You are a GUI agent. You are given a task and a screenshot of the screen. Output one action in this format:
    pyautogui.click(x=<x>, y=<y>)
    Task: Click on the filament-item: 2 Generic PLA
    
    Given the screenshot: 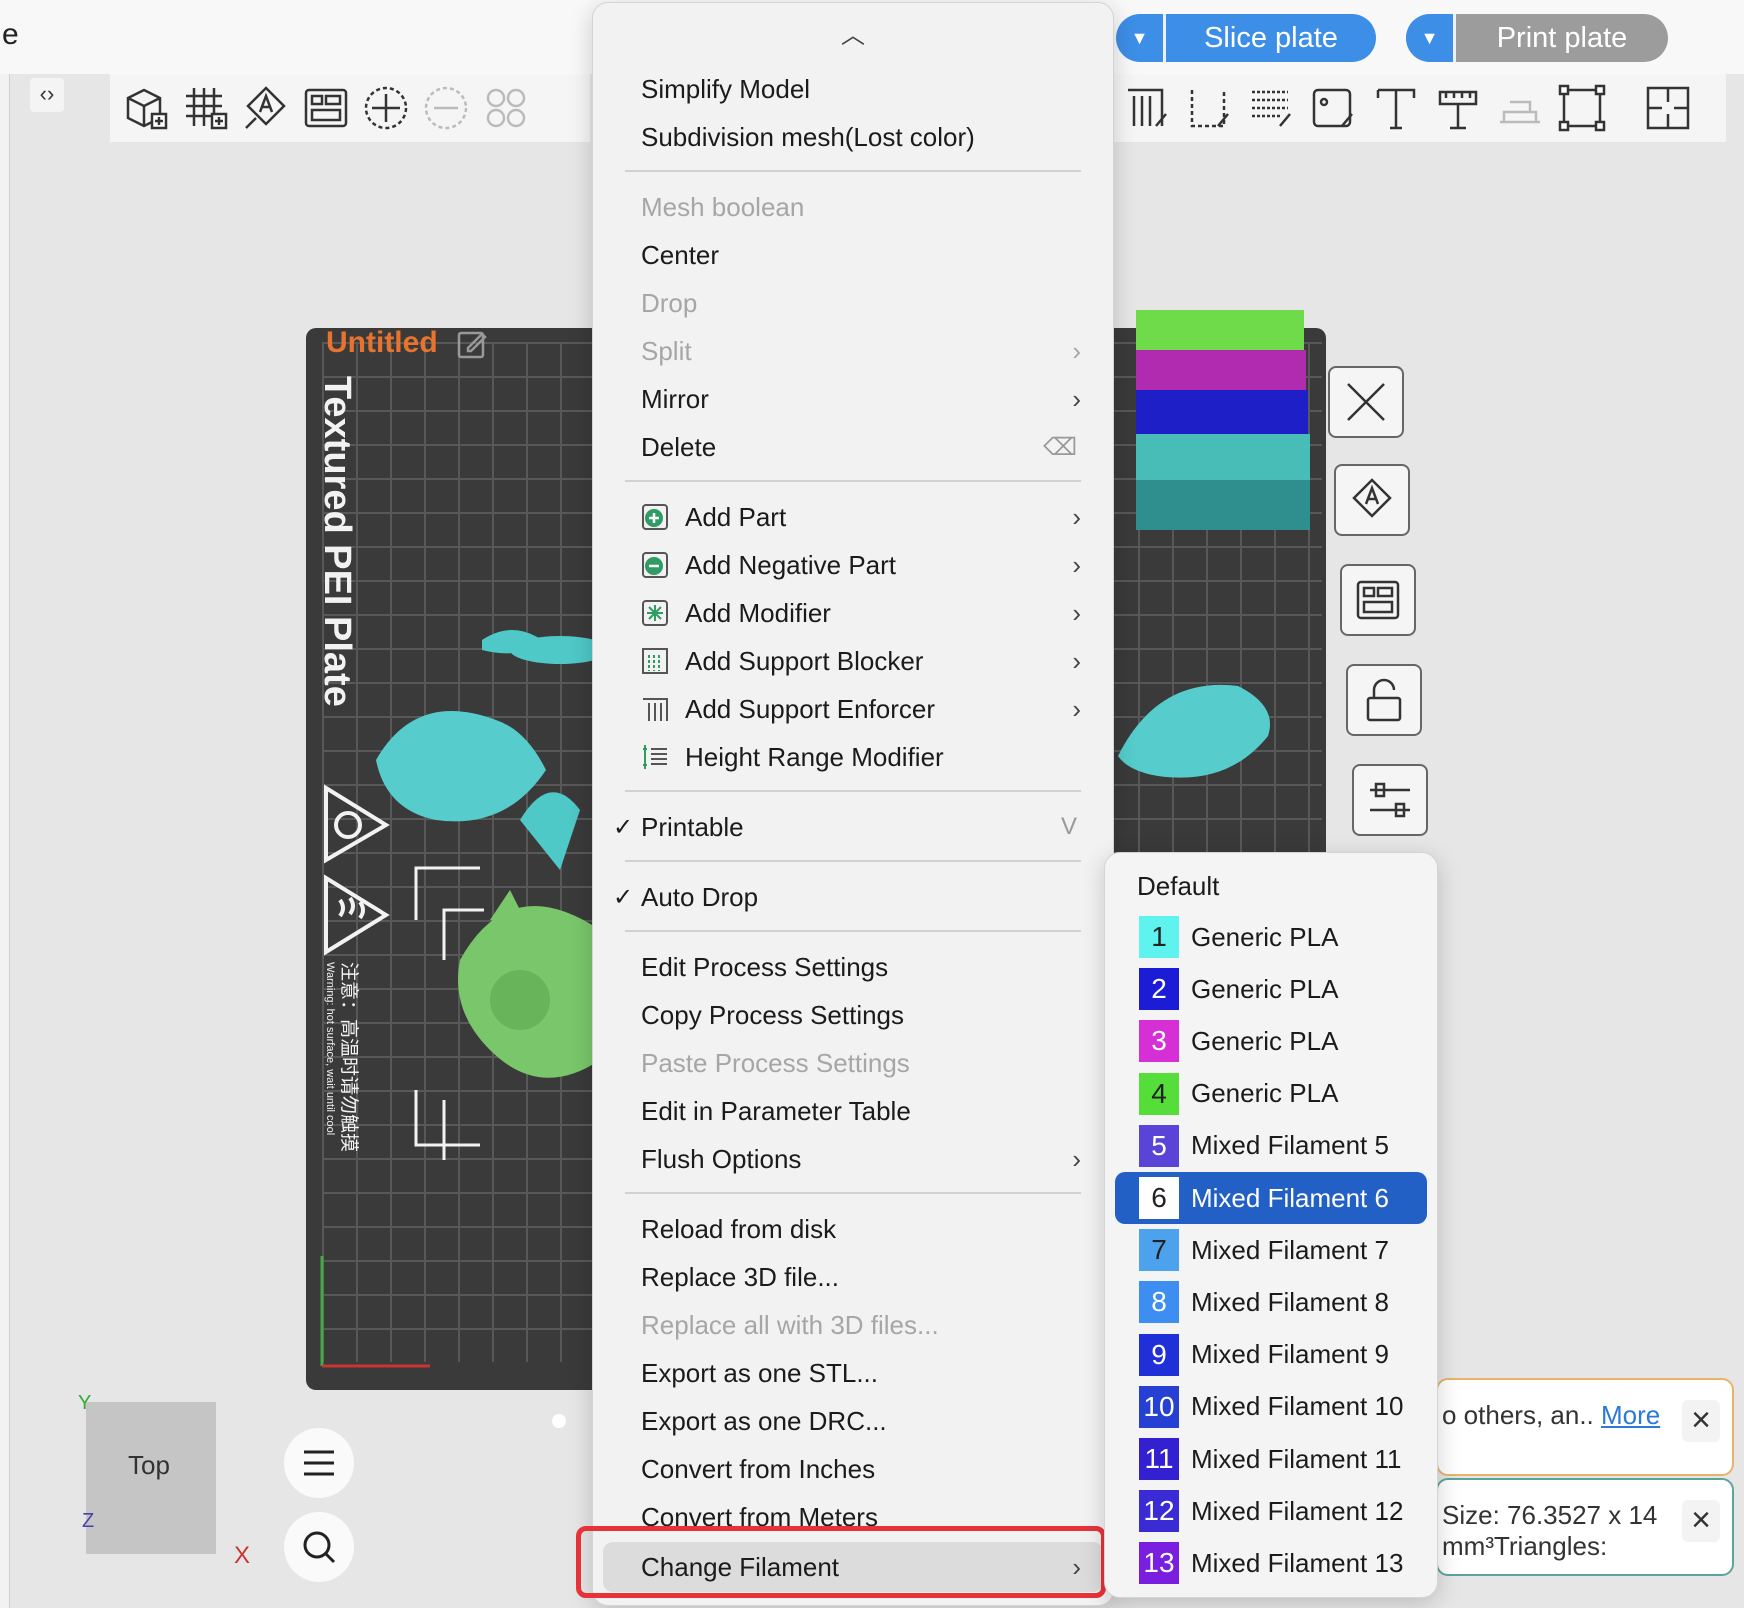 What is the action you would take?
    pyautogui.click(x=1271, y=989)
    